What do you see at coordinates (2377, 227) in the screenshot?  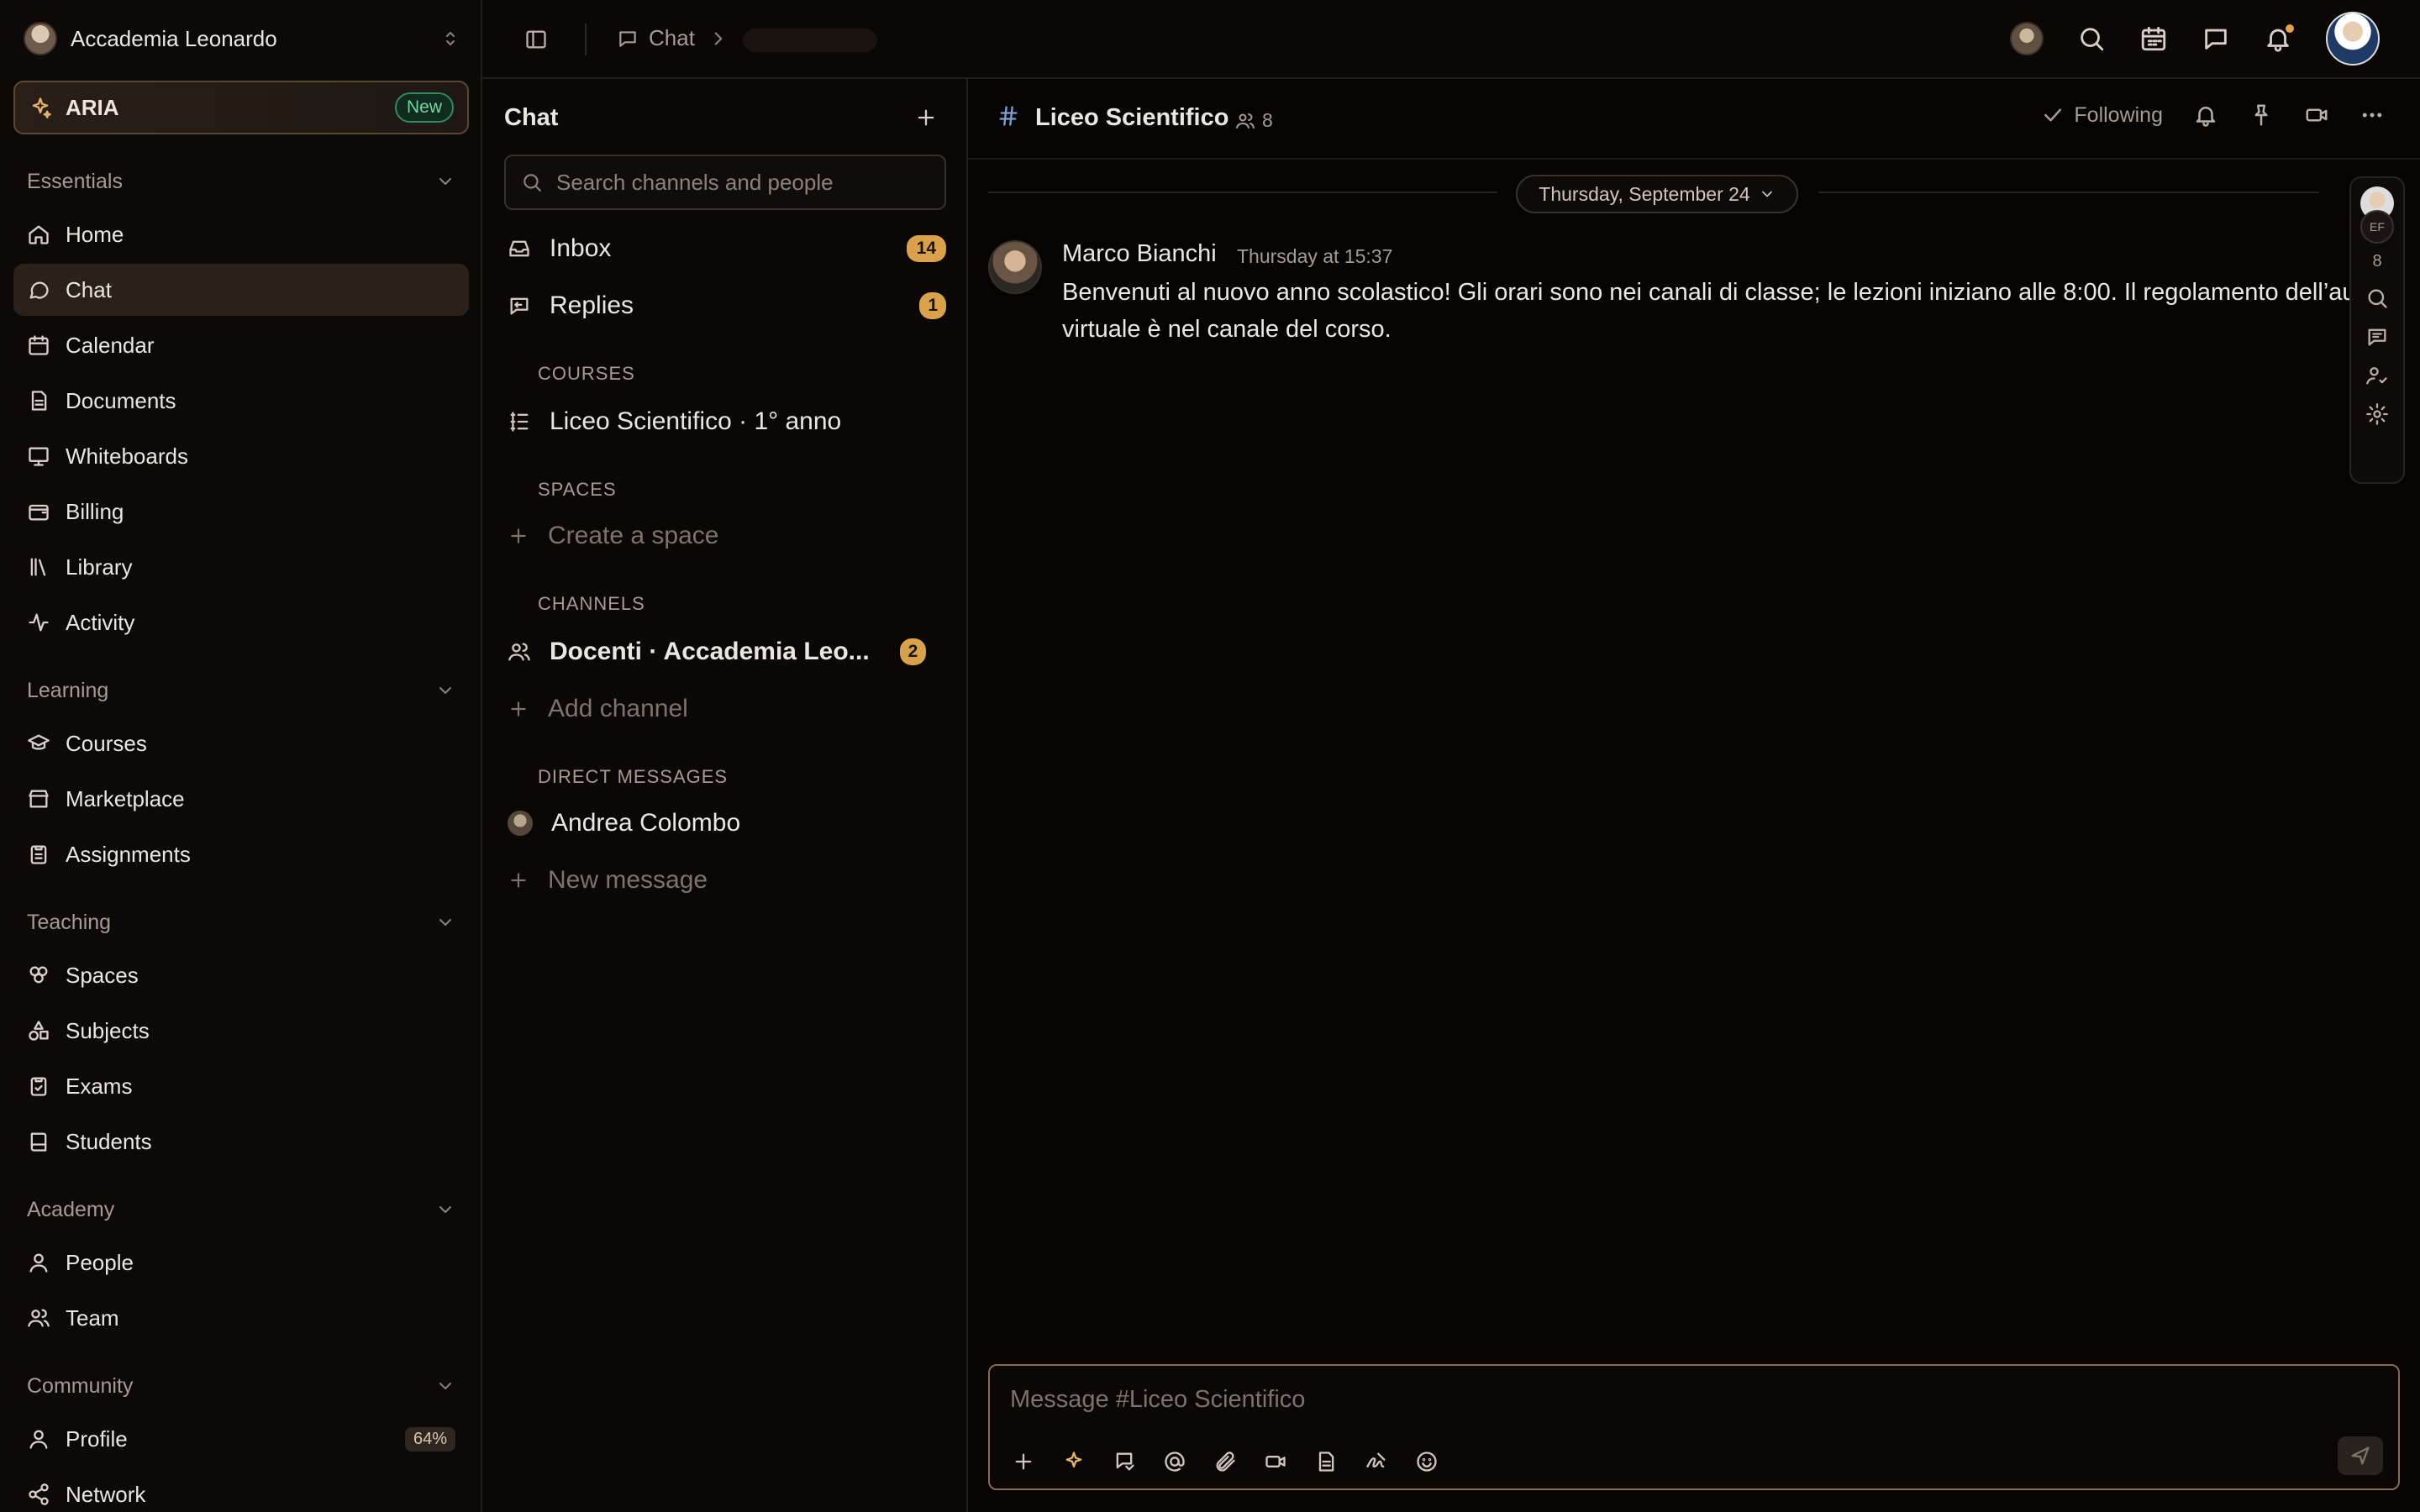 I see `member-initials-avatar: EF` at bounding box center [2377, 227].